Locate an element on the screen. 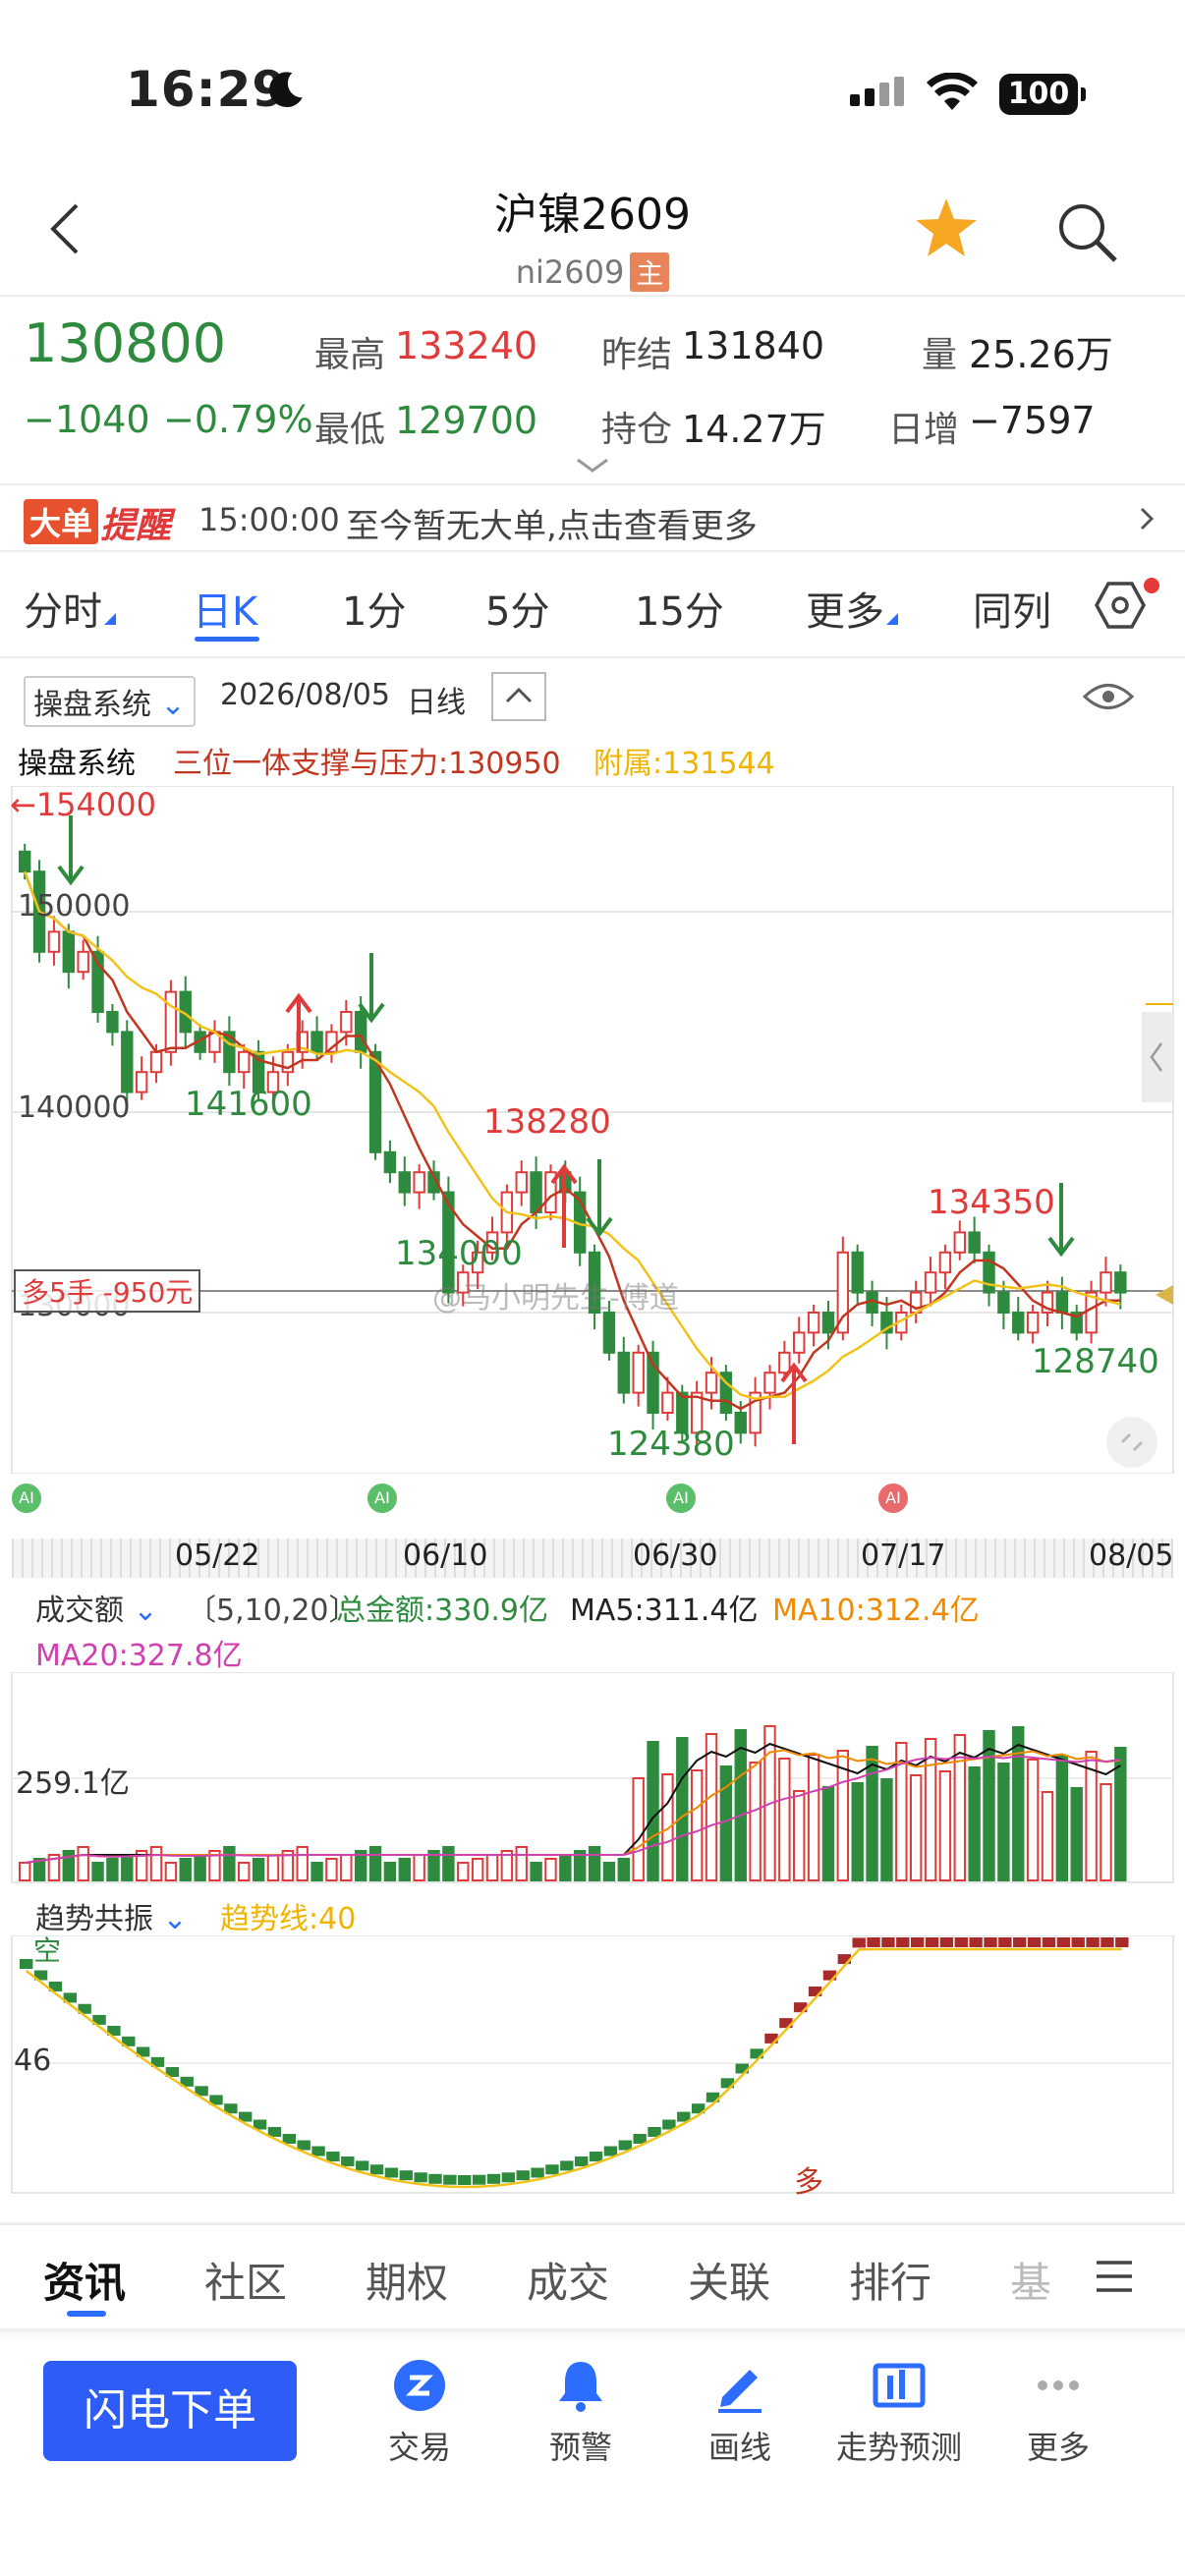 Image resolution: width=1185 pixels, height=2576 pixels. volume-ma20: MA20:327.8亿 is located at coordinates (139, 1656).